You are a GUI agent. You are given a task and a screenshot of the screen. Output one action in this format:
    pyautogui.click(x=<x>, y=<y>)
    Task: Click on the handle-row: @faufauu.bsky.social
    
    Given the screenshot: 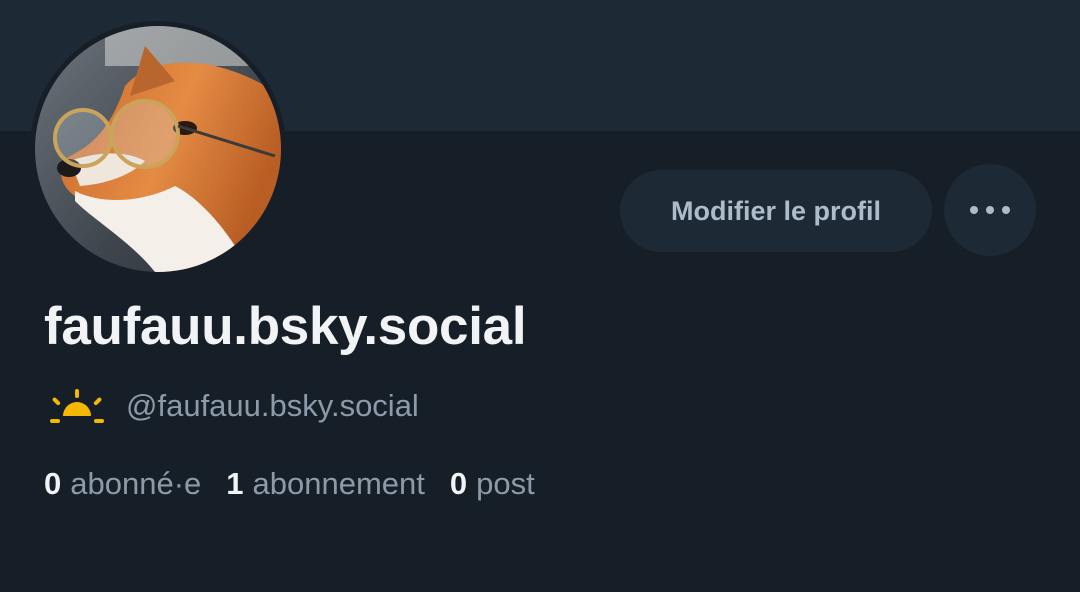 What is the action you would take?
    pyautogui.click(x=232, y=406)
    